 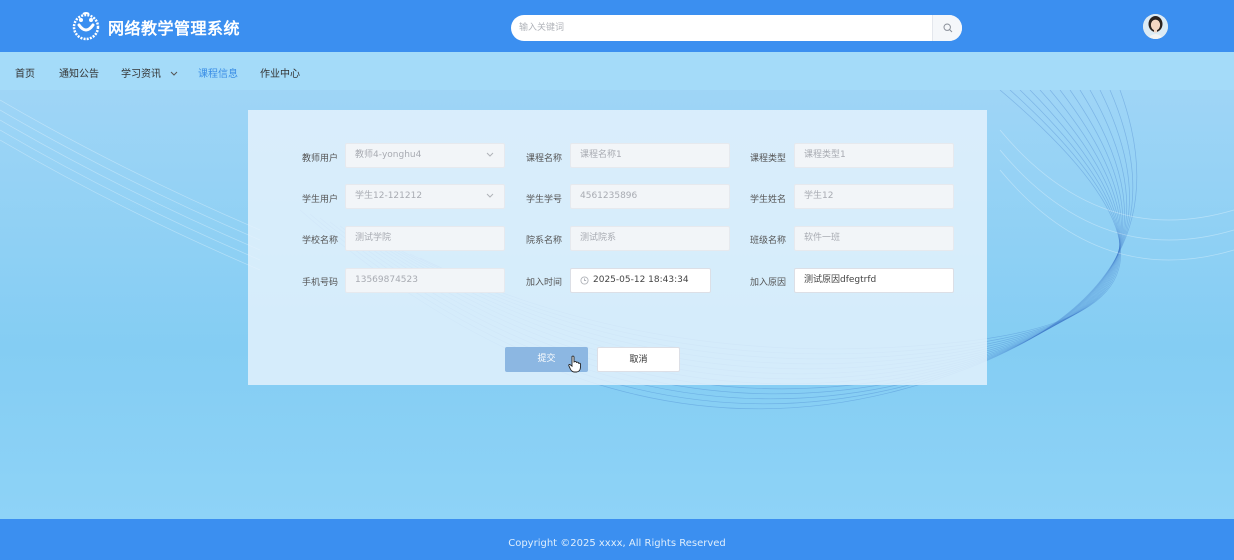 I want to click on school-name-field: 测试学院, so click(x=425, y=238).